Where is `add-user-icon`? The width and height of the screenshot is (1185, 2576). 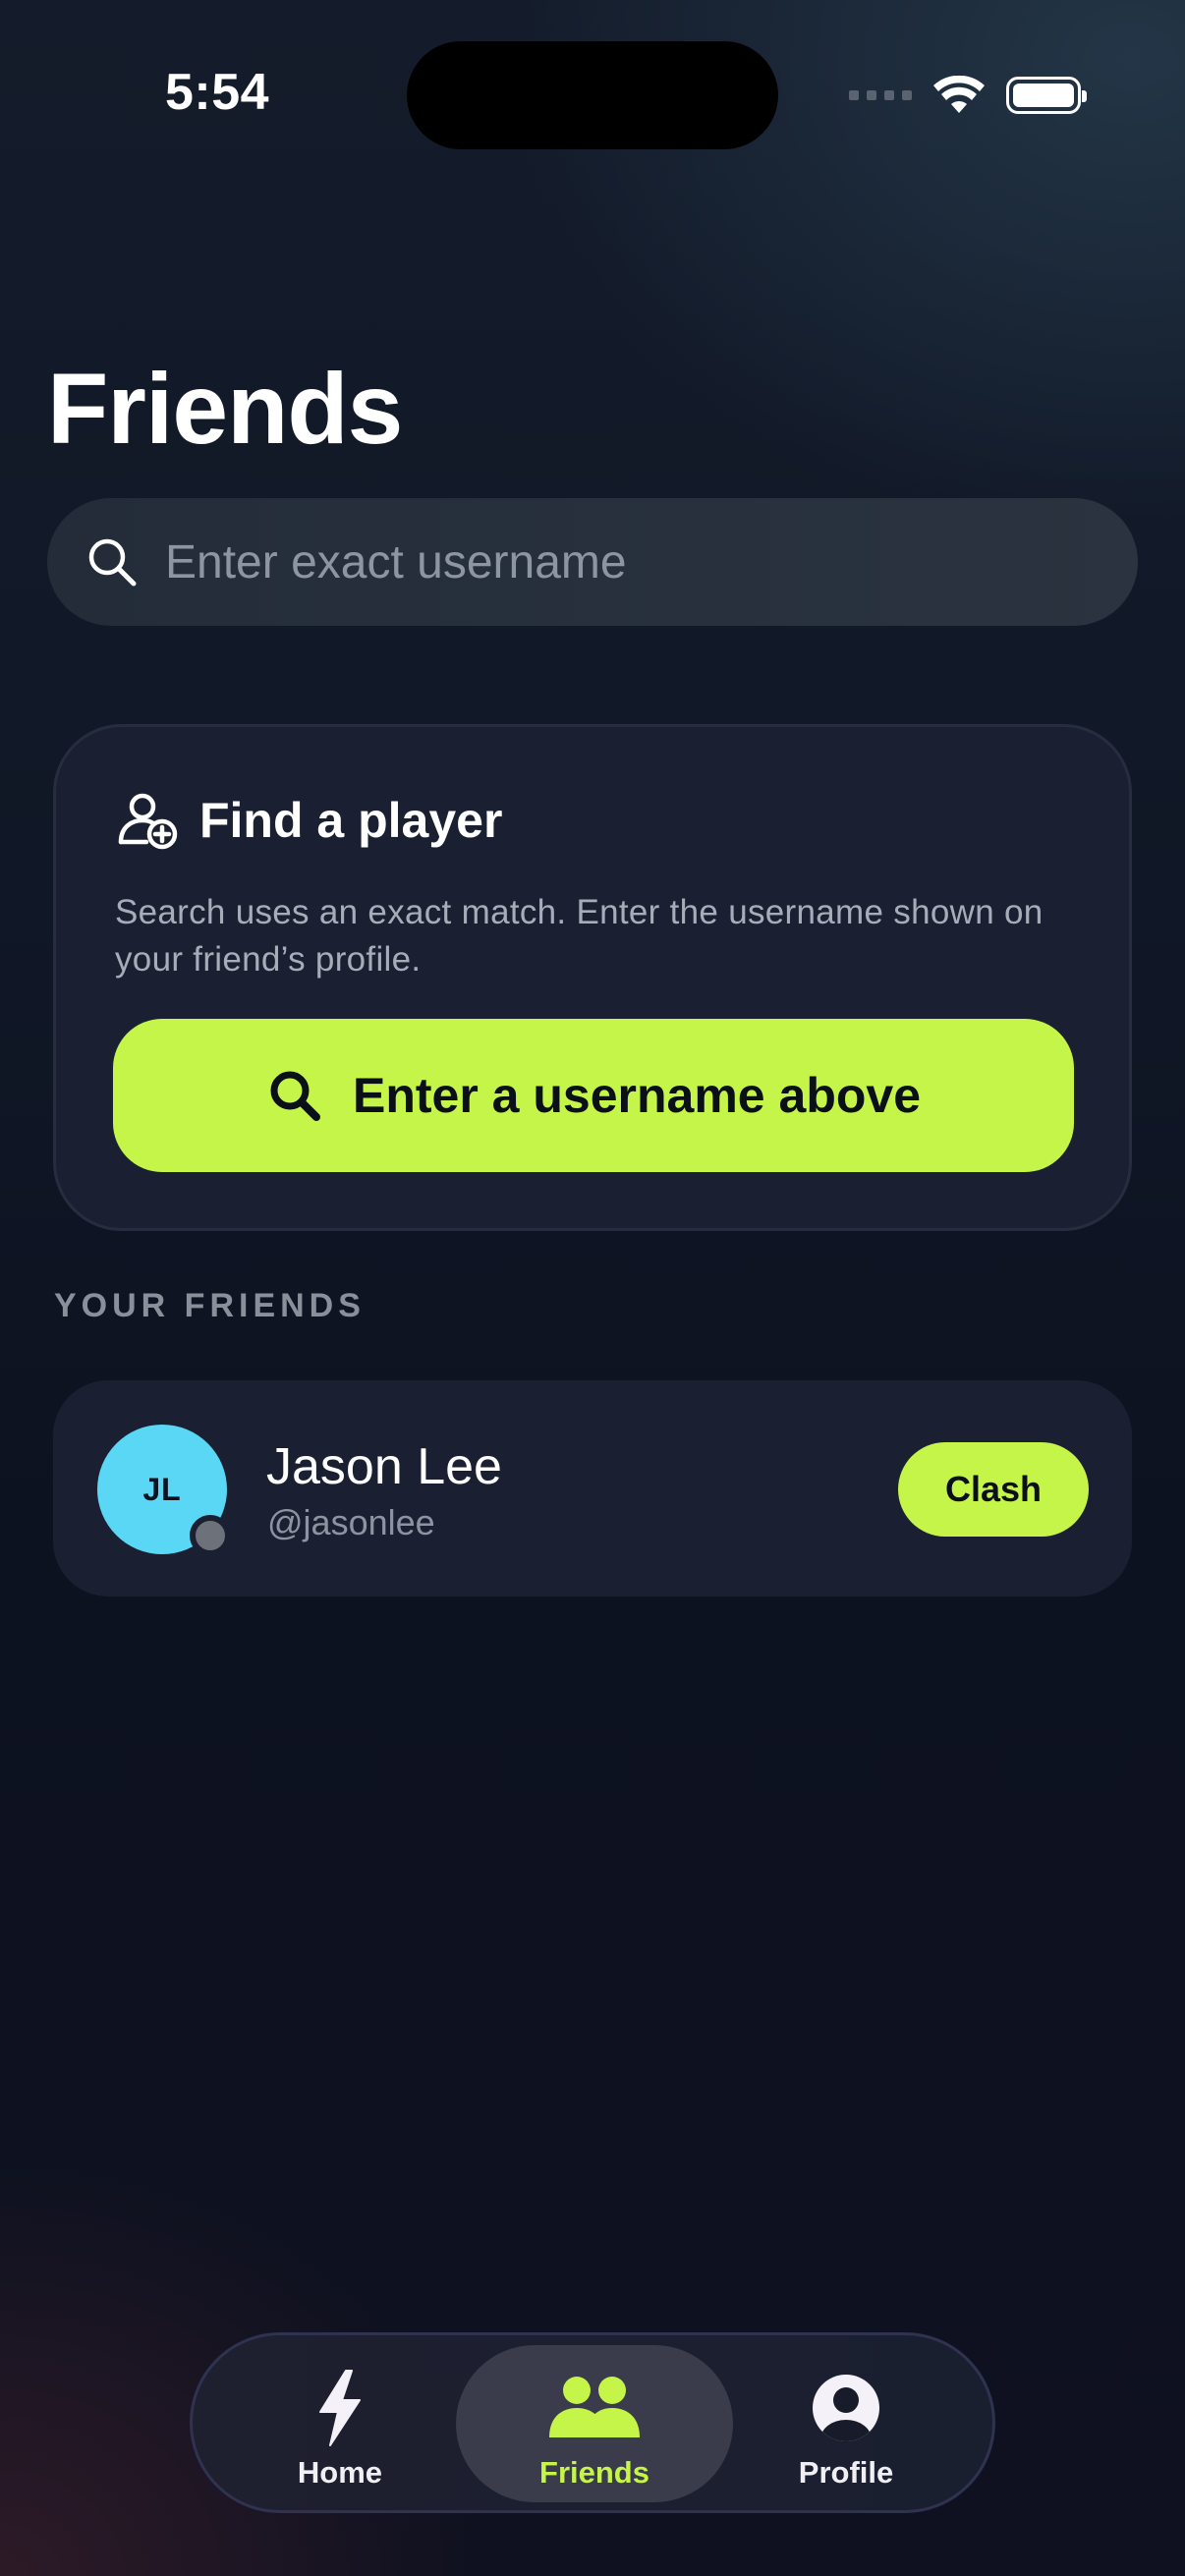
add-user-icon is located at coordinates (148, 821).